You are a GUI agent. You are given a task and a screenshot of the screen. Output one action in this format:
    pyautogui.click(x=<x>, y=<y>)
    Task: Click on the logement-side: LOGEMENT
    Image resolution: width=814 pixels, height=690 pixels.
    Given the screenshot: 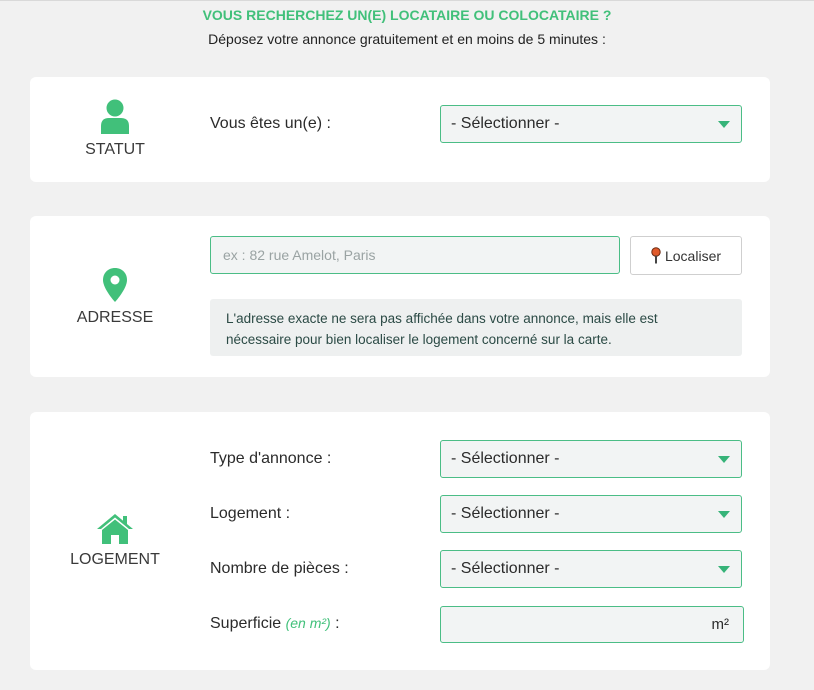 What is the action you would take?
    pyautogui.click(x=115, y=541)
    